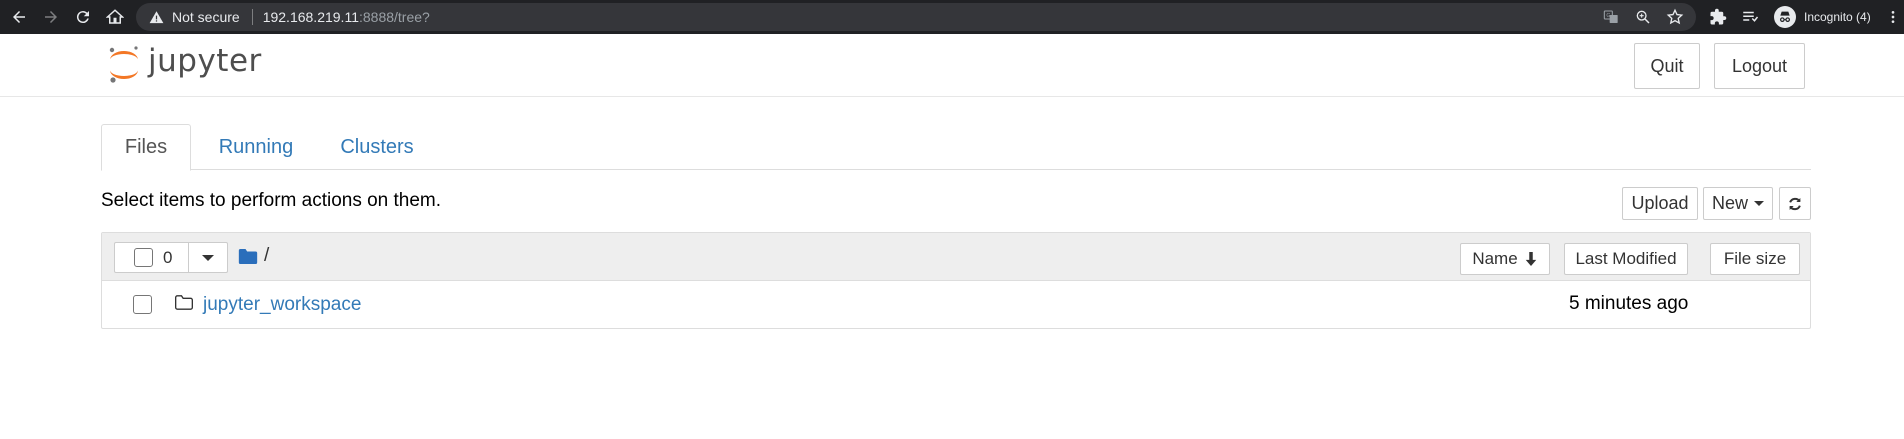  Describe the element at coordinates (1729, 203) in the screenshot. I see `new-button-label: New` at that location.